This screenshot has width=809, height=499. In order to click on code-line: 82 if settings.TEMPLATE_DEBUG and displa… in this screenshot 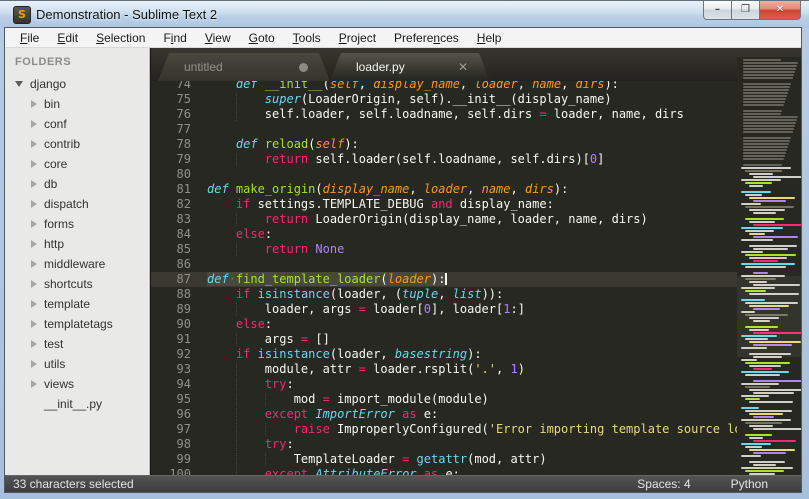, I will do `click(476, 204)`.